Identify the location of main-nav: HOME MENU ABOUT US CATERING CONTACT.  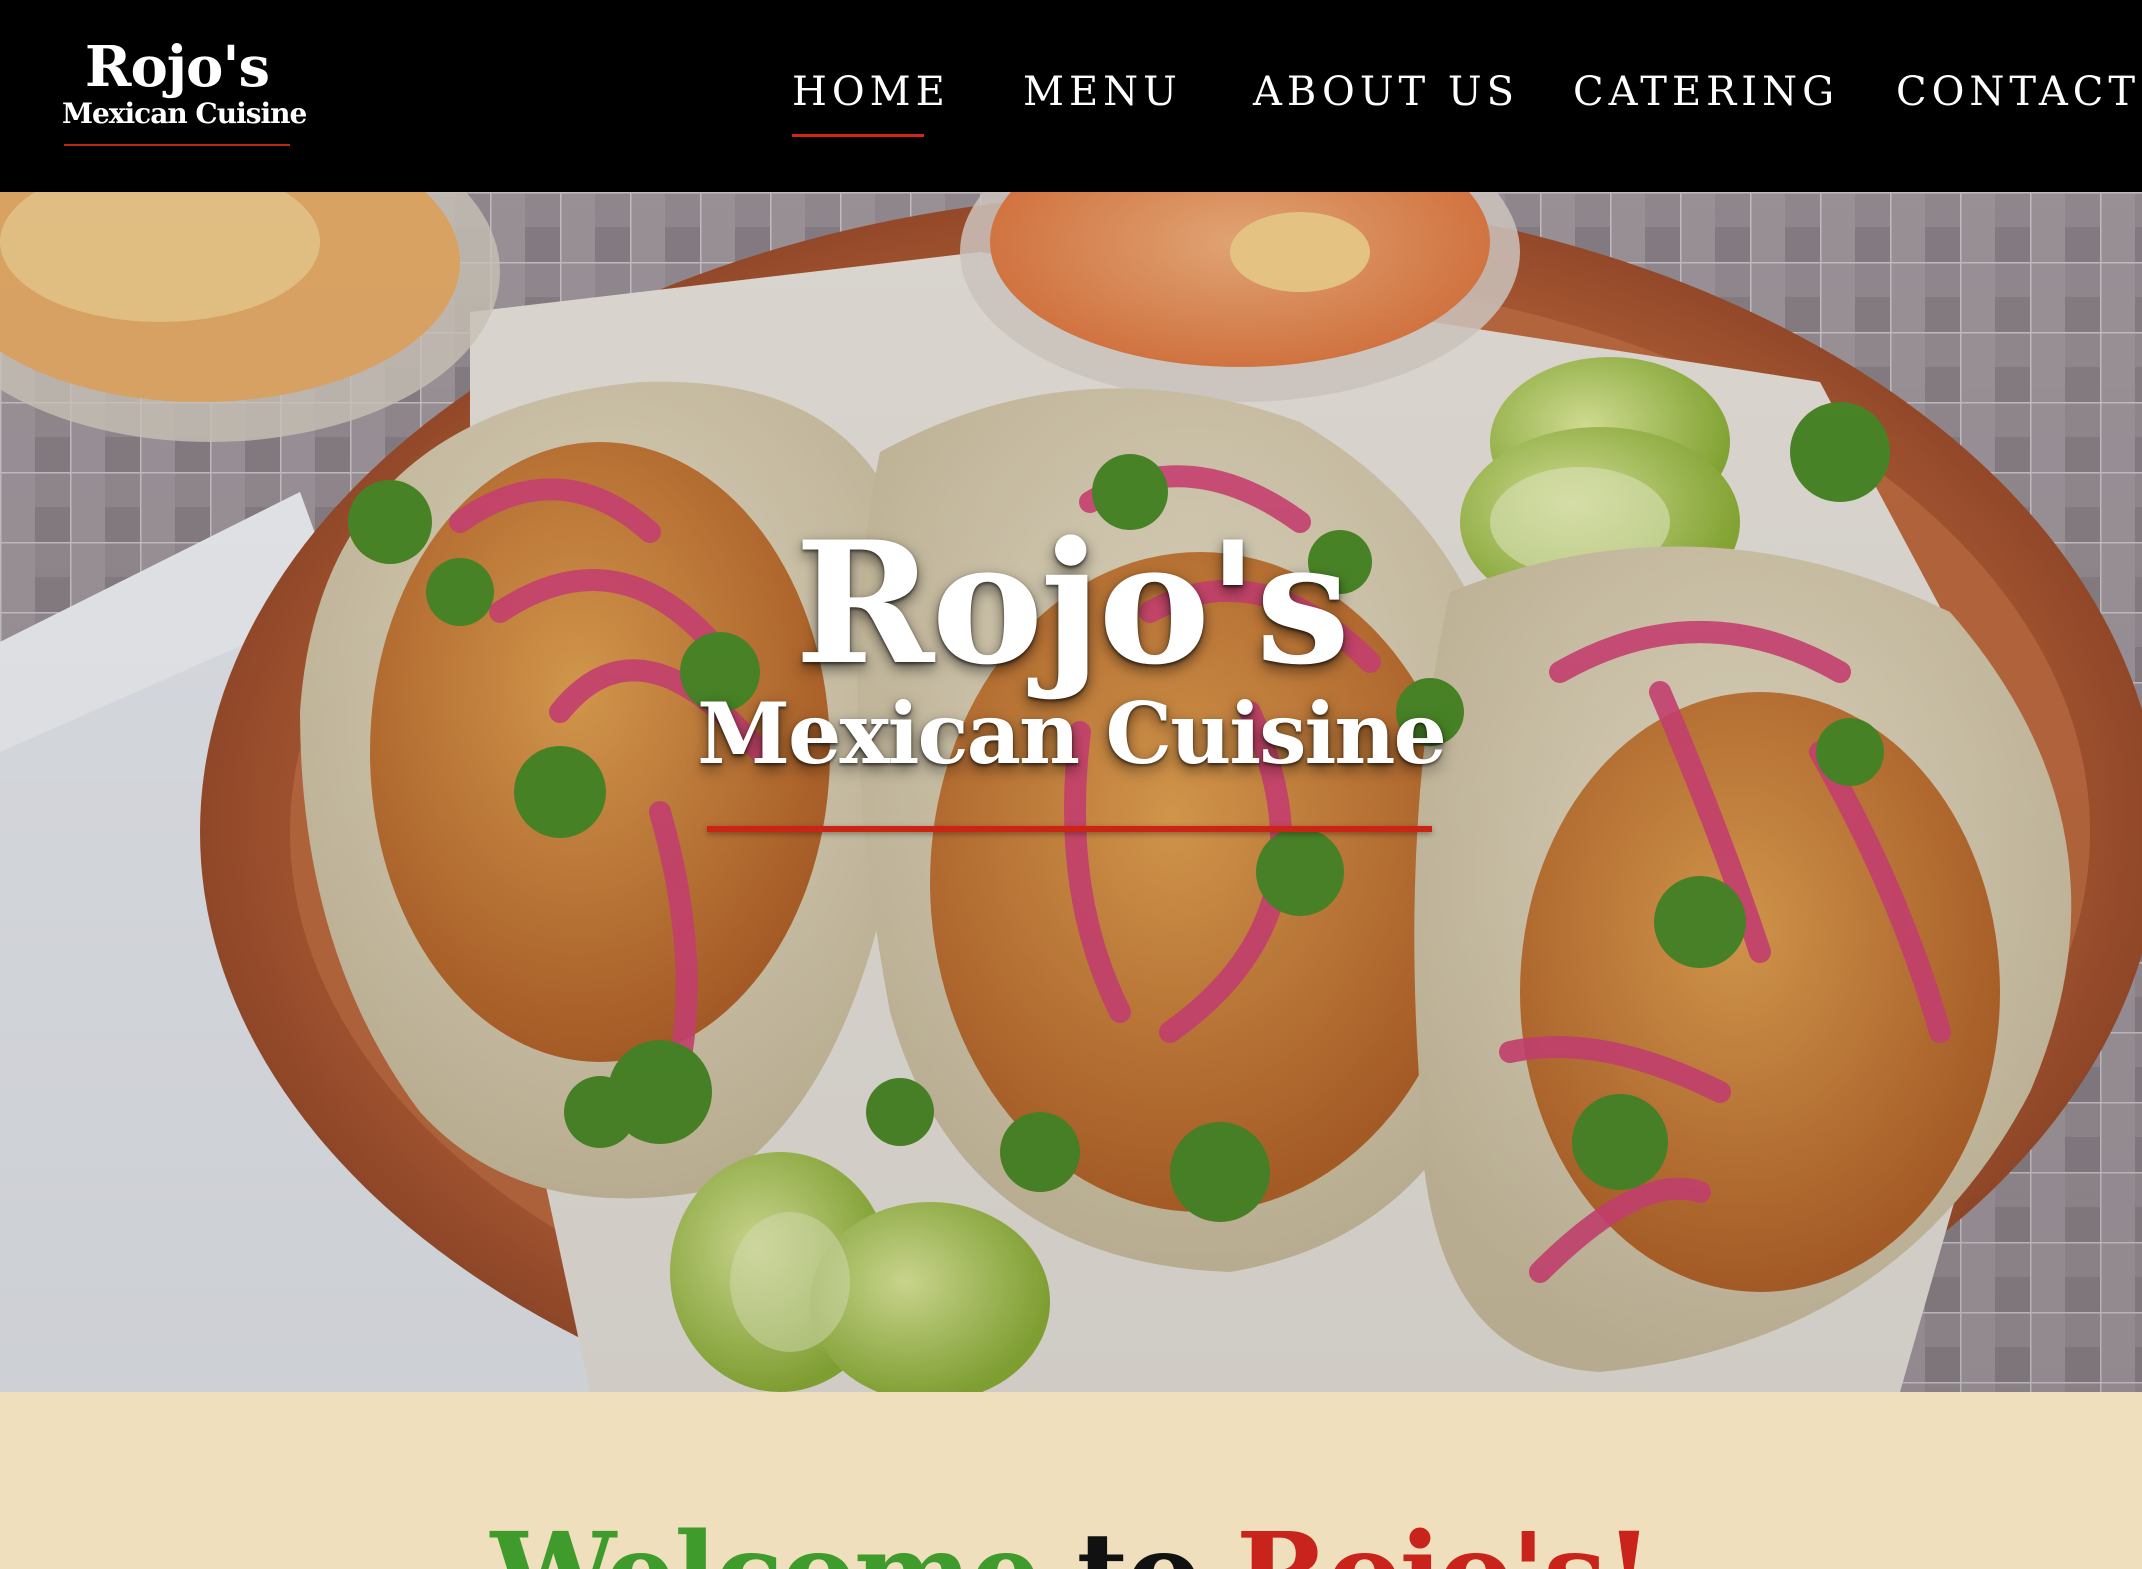
(1071, 96).